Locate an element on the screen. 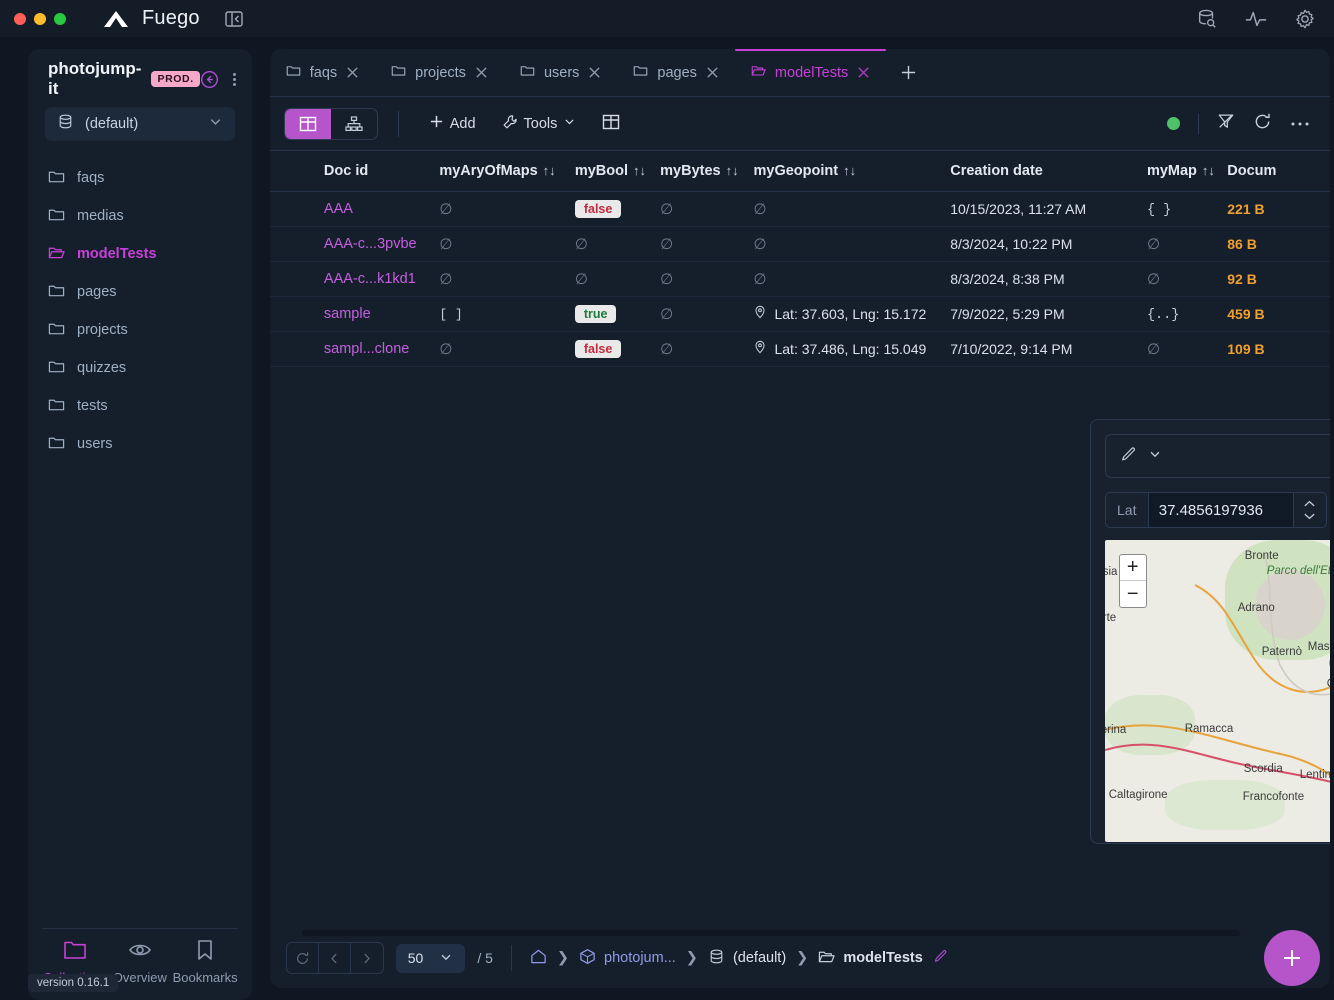 Image resolution: width=1334 pixels, height=1000 pixels. cell-creation-date: 10/15/2023, 11:27 AM is located at coordinates (1040, 208).